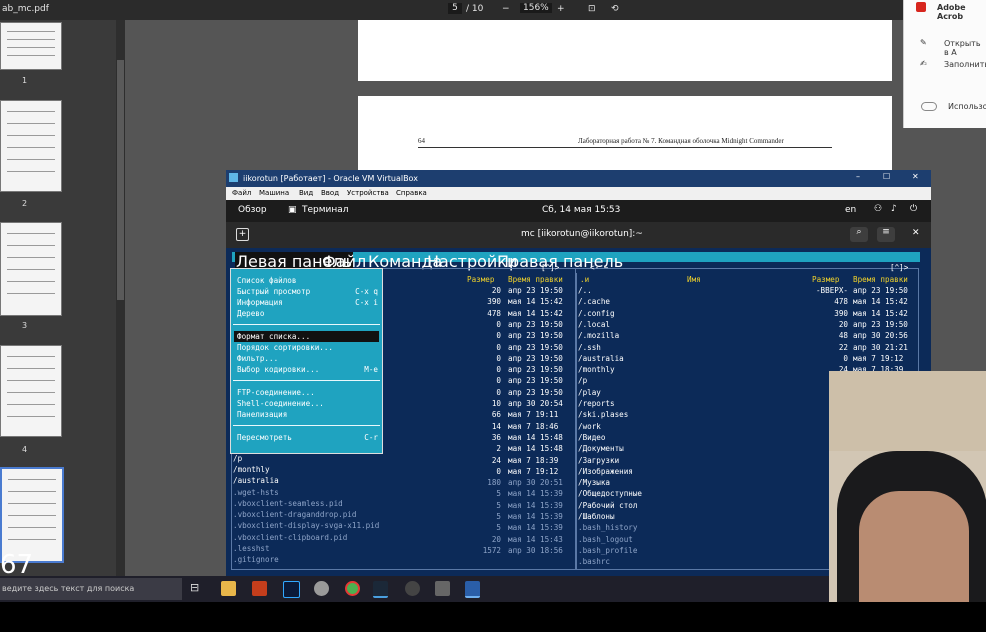  Describe the element at coordinates (601, 358) in the screenshot. I see `right-row-name: /australia` at that location.